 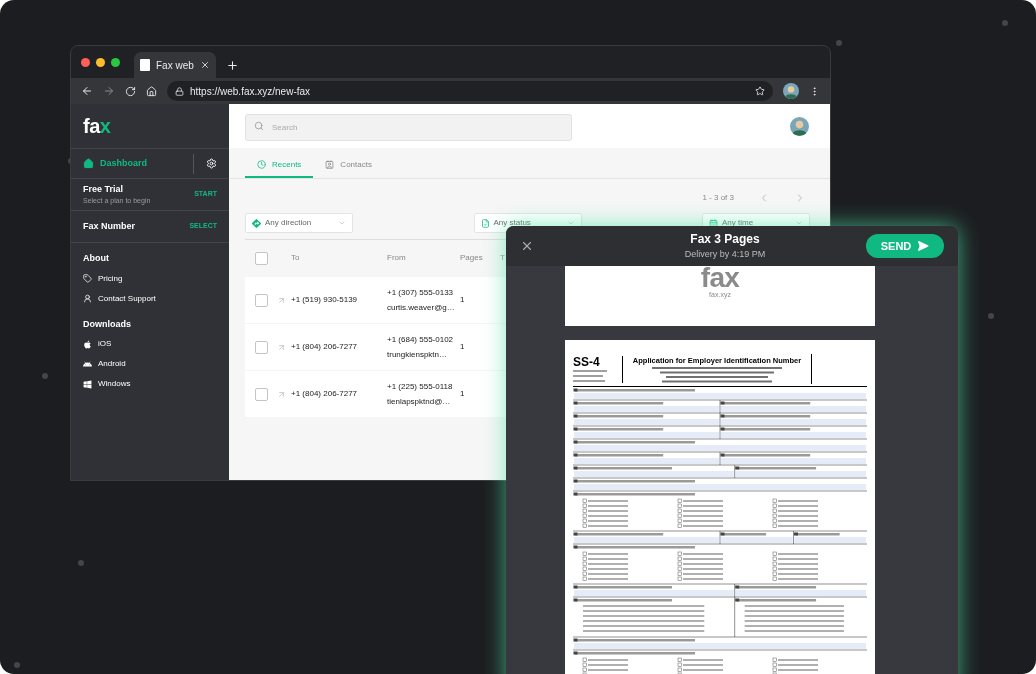 What do you see at coordinates (527, 246) in the screenshot?
I see `close-icon` at bounding box center [527, 246].